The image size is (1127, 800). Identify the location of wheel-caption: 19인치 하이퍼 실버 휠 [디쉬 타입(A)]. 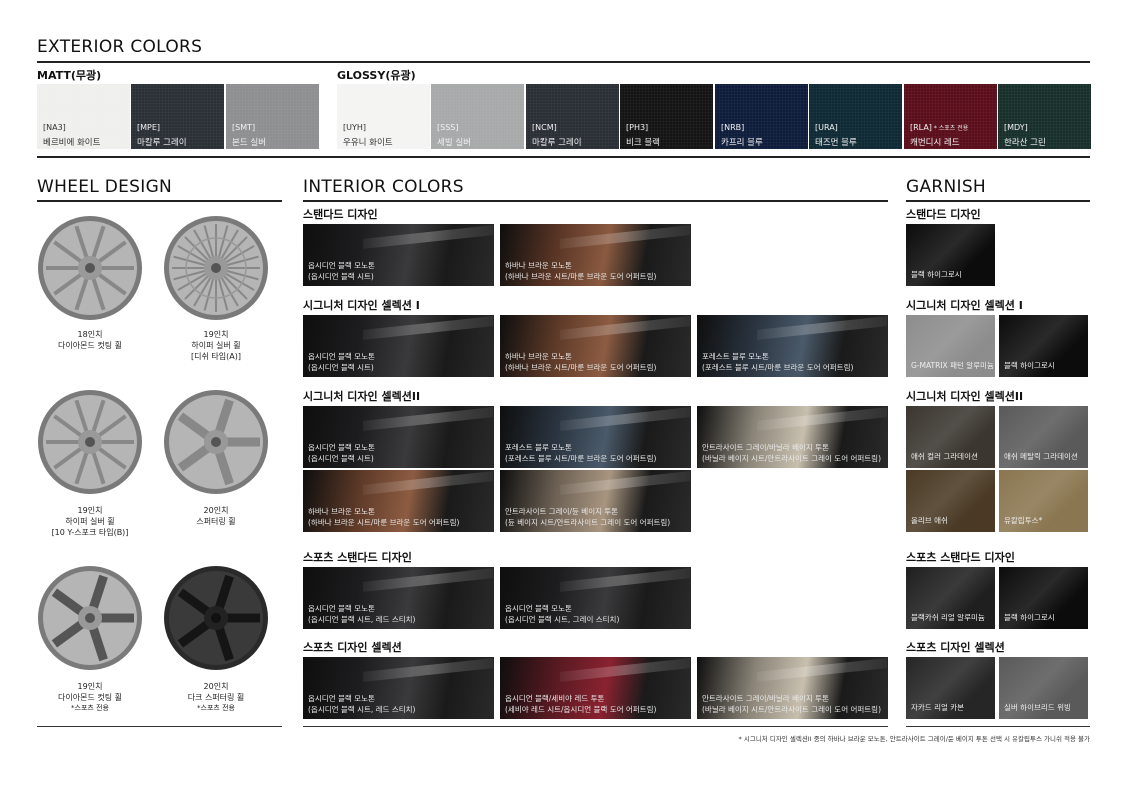
(216, 345).